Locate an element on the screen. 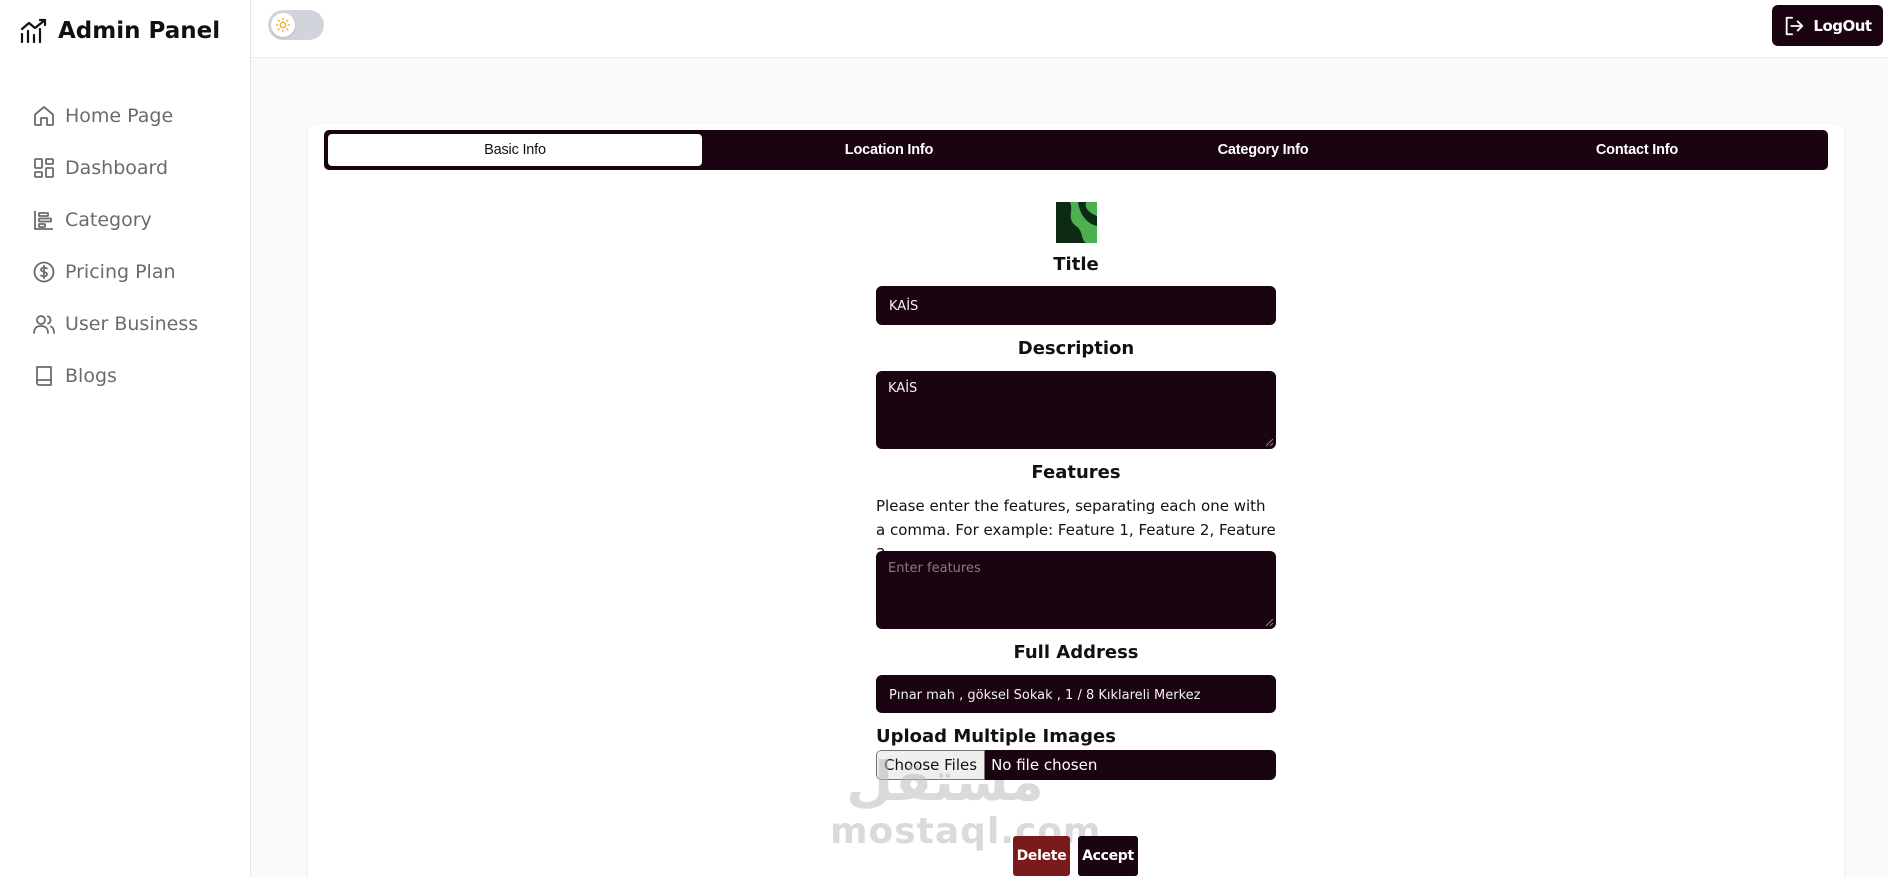 Image resolution: width=1888 pixels, height=877 pixels. delete-button: Delete is located at coordinates (1041, 856).